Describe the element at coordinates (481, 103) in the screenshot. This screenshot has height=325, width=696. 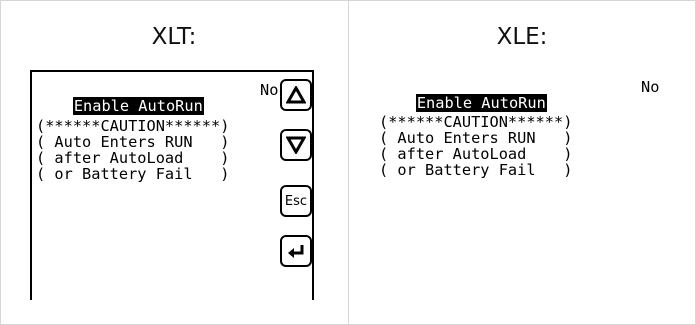
I see `xle-setting-label: Enable AutoRun` at that location.